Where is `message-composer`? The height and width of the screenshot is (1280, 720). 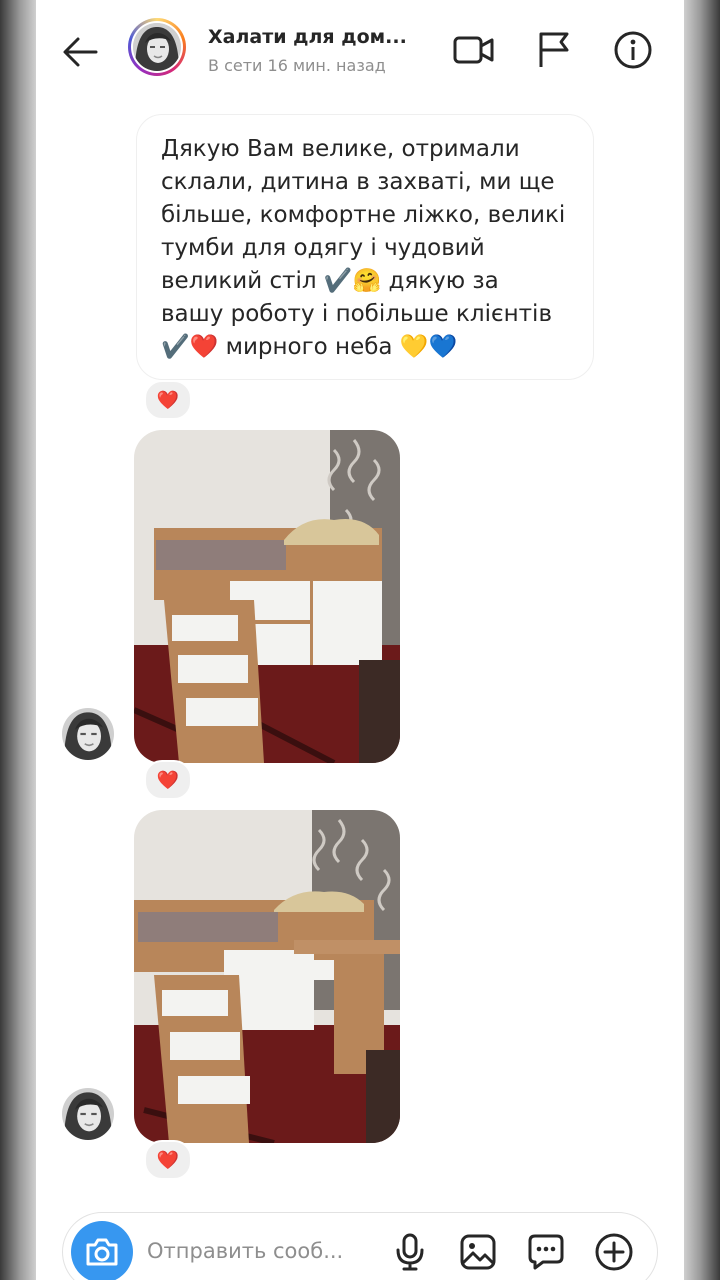 message-composer is located at coordinates (360, 1246).